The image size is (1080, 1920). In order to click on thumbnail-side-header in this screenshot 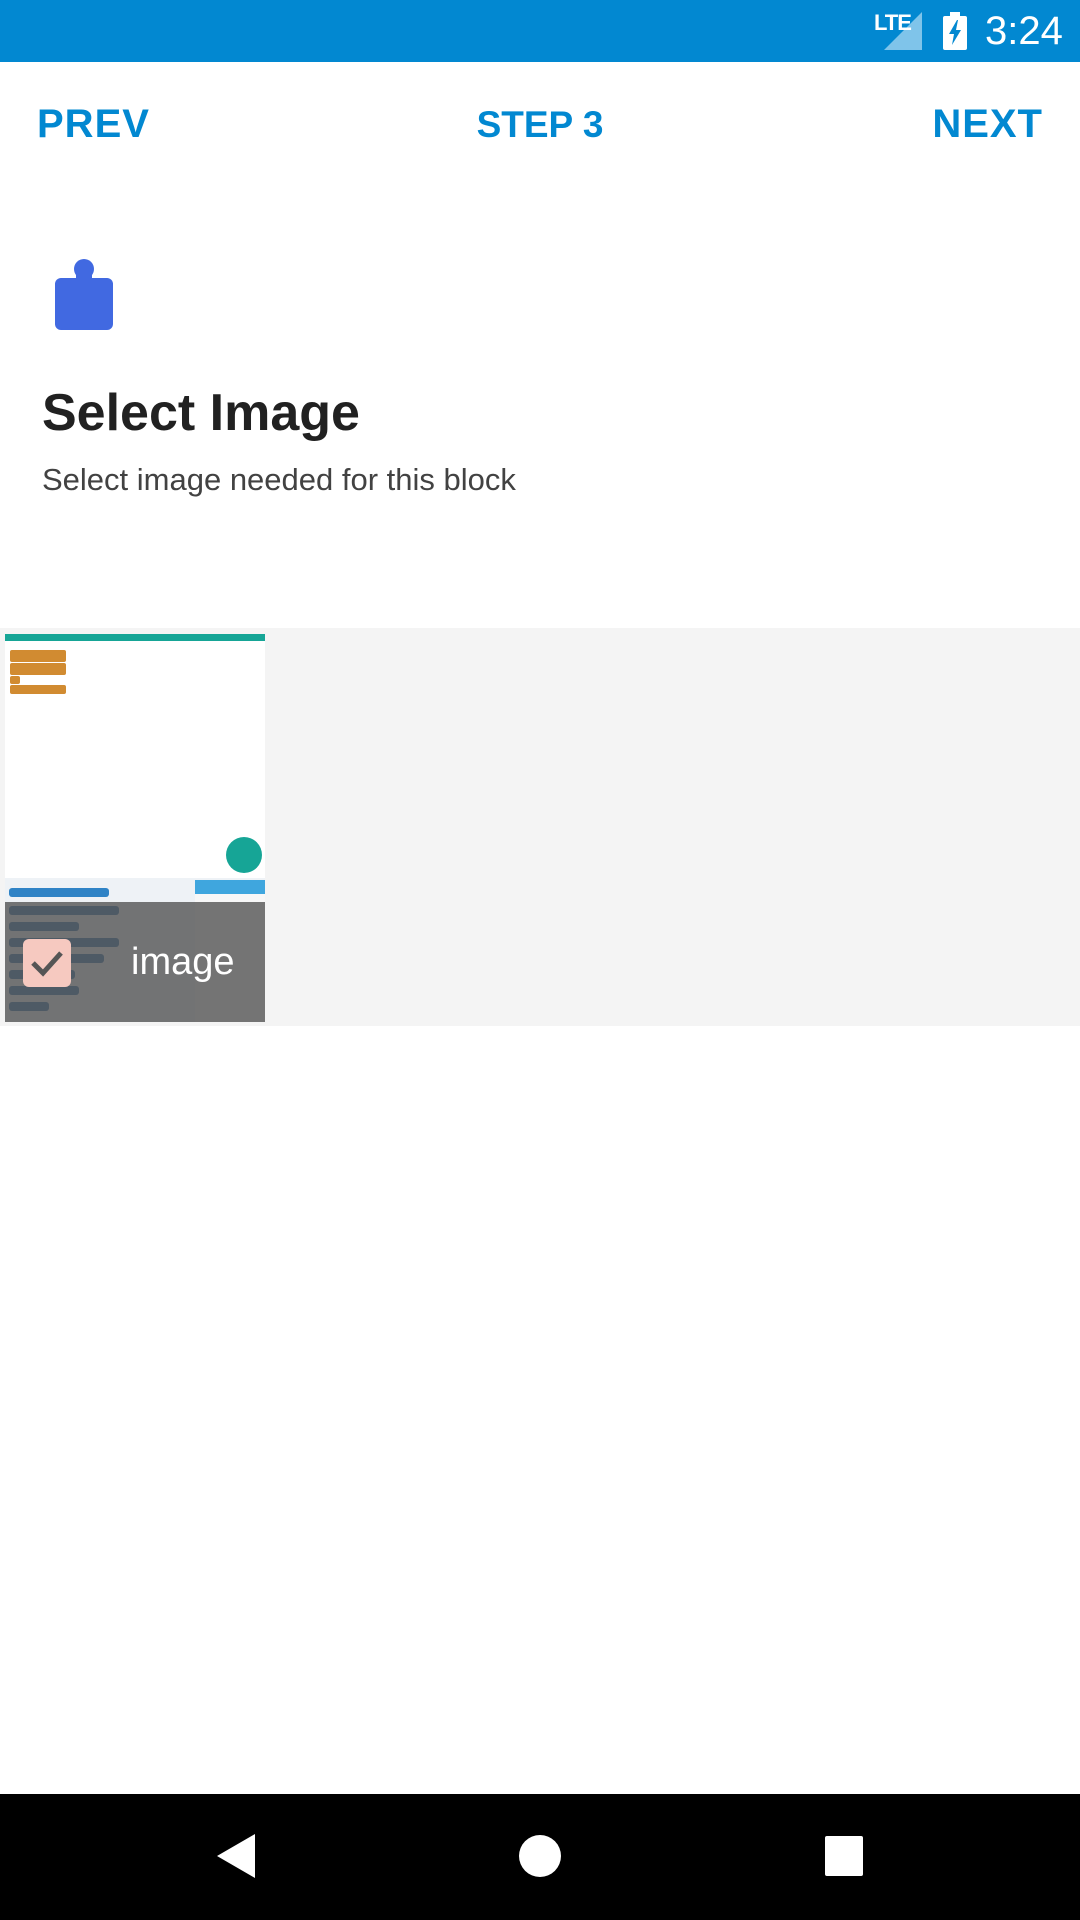, I will do `click(230, 887)`.